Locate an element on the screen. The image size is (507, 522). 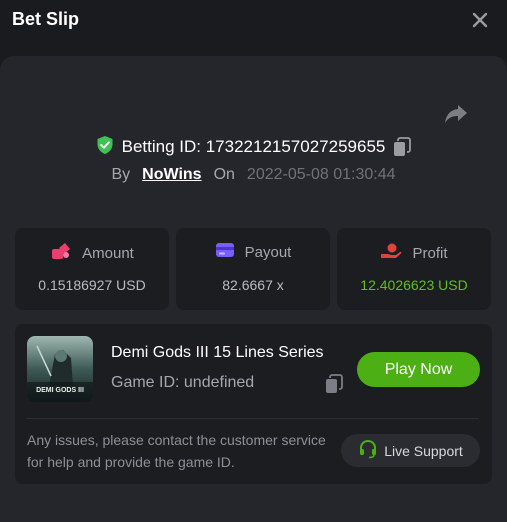
amount-card: Amount 0.15186927 USD is located at coordinates (92, 269).